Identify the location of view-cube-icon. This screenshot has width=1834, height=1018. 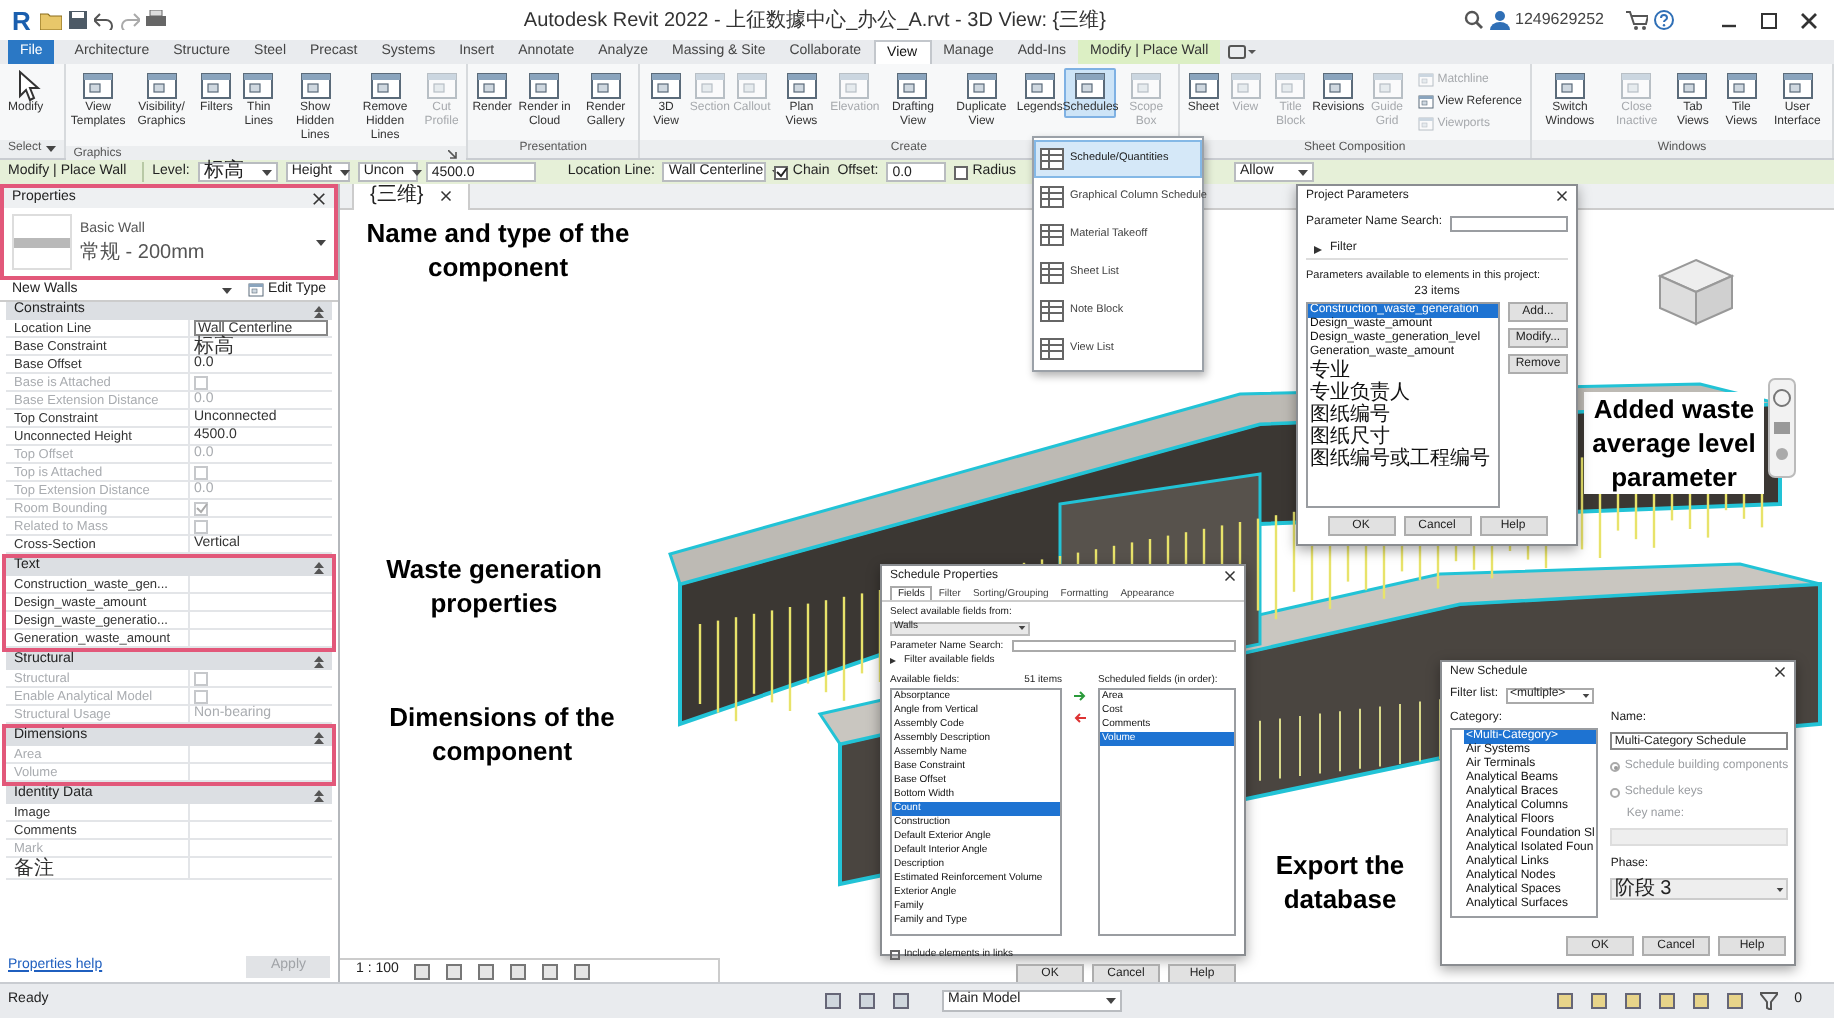
(1696, 292).